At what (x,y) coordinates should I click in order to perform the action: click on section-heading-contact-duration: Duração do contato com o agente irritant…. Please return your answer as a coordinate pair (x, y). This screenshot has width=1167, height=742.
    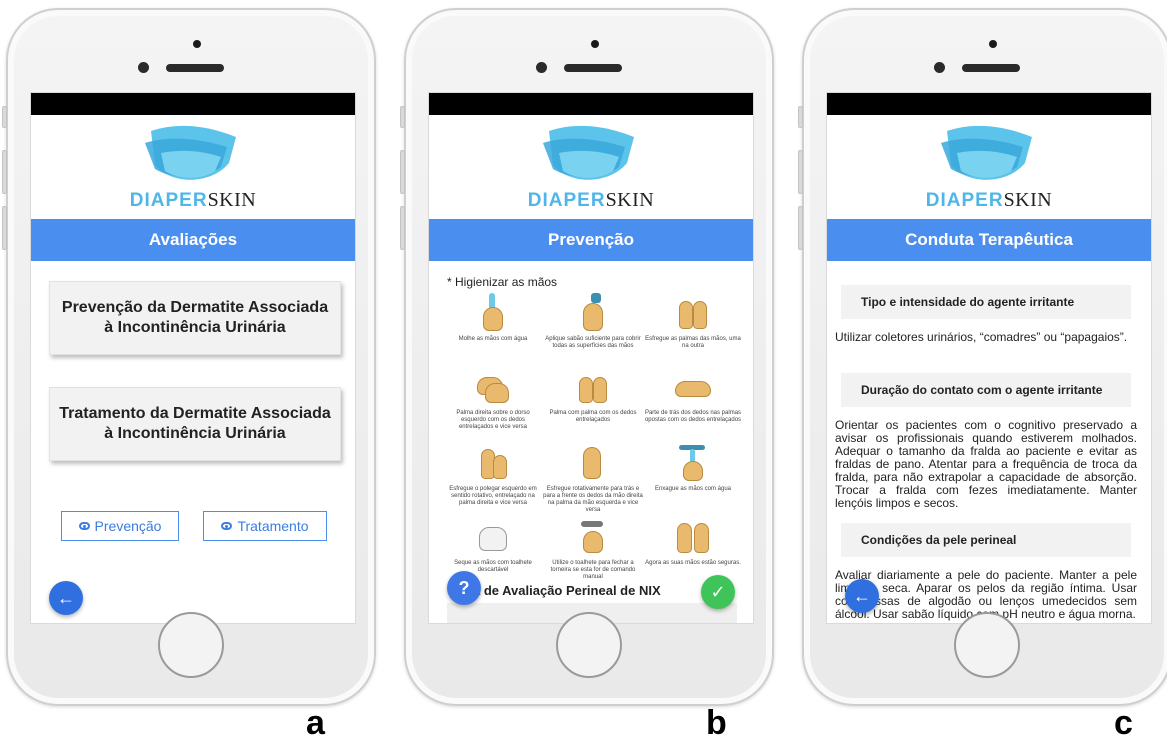
    Looking at the image, I should click on (986, 390).